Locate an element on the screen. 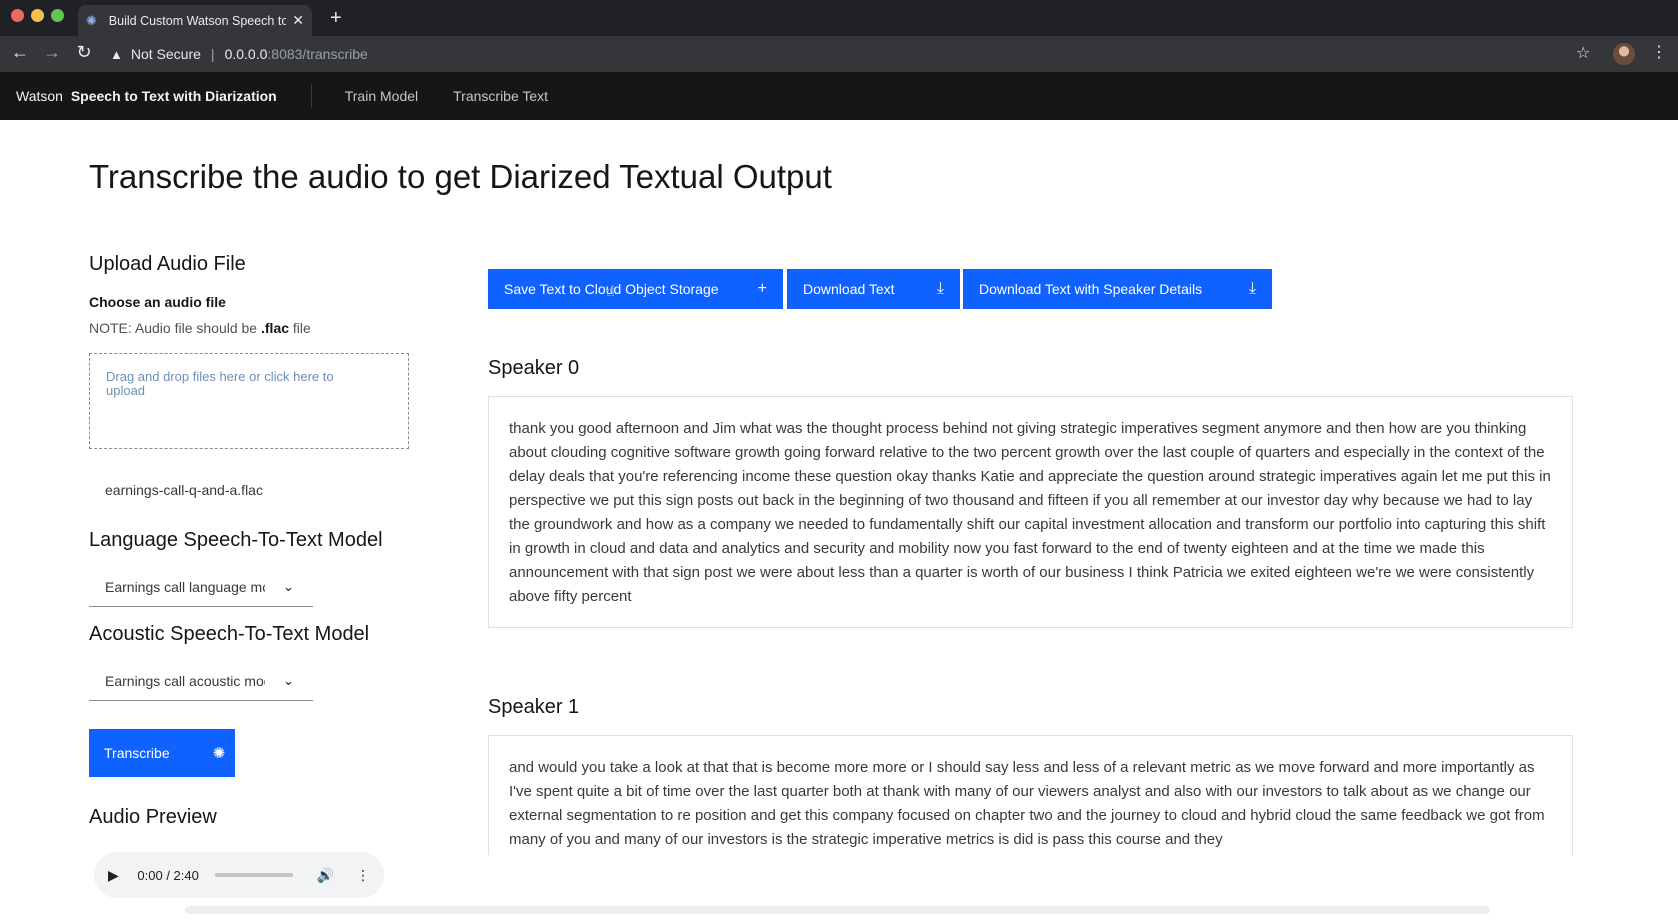  app-brand: Watson Speech to Text with Diarization is located at coordinates (146, 96).